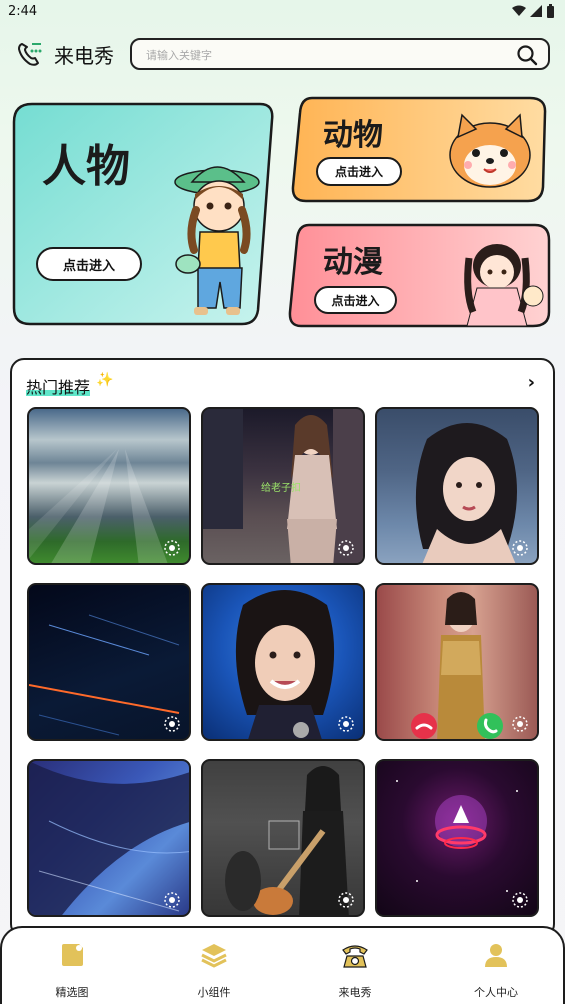 This screenshot has width=565, height=1004. What do you see at coordinates (355, 956) in the screenshot?
I see `phone-icon` at bounding box center [355, 956].